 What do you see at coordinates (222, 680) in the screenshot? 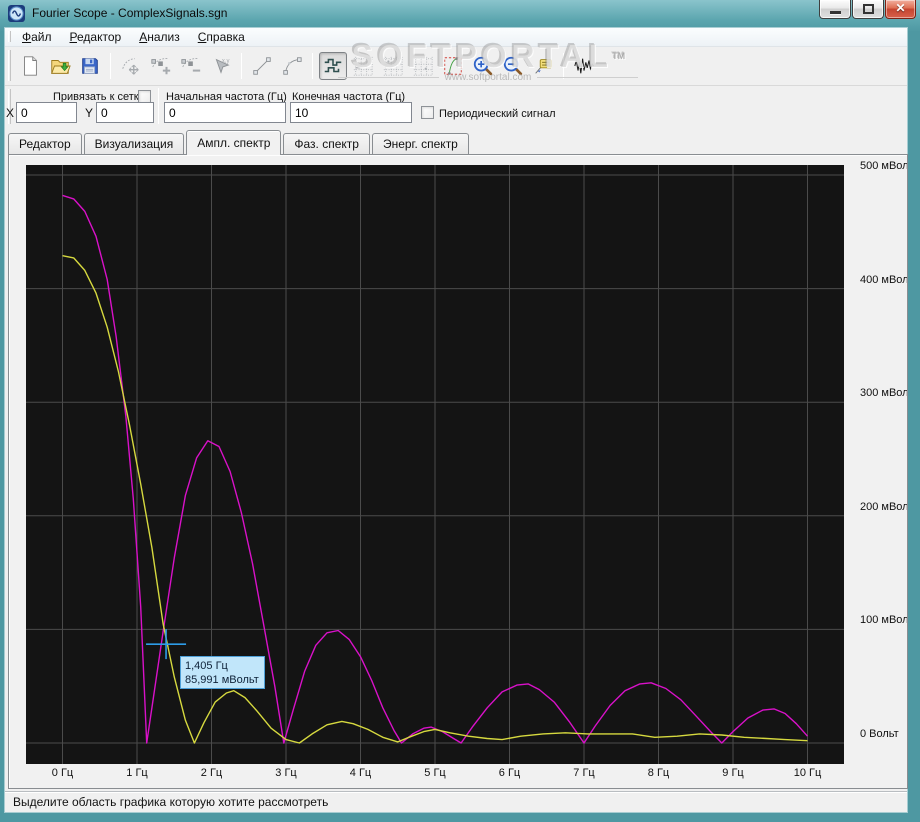
I see `tooltip-value: 85,991 мВольт` at bounding box center [222, 680].